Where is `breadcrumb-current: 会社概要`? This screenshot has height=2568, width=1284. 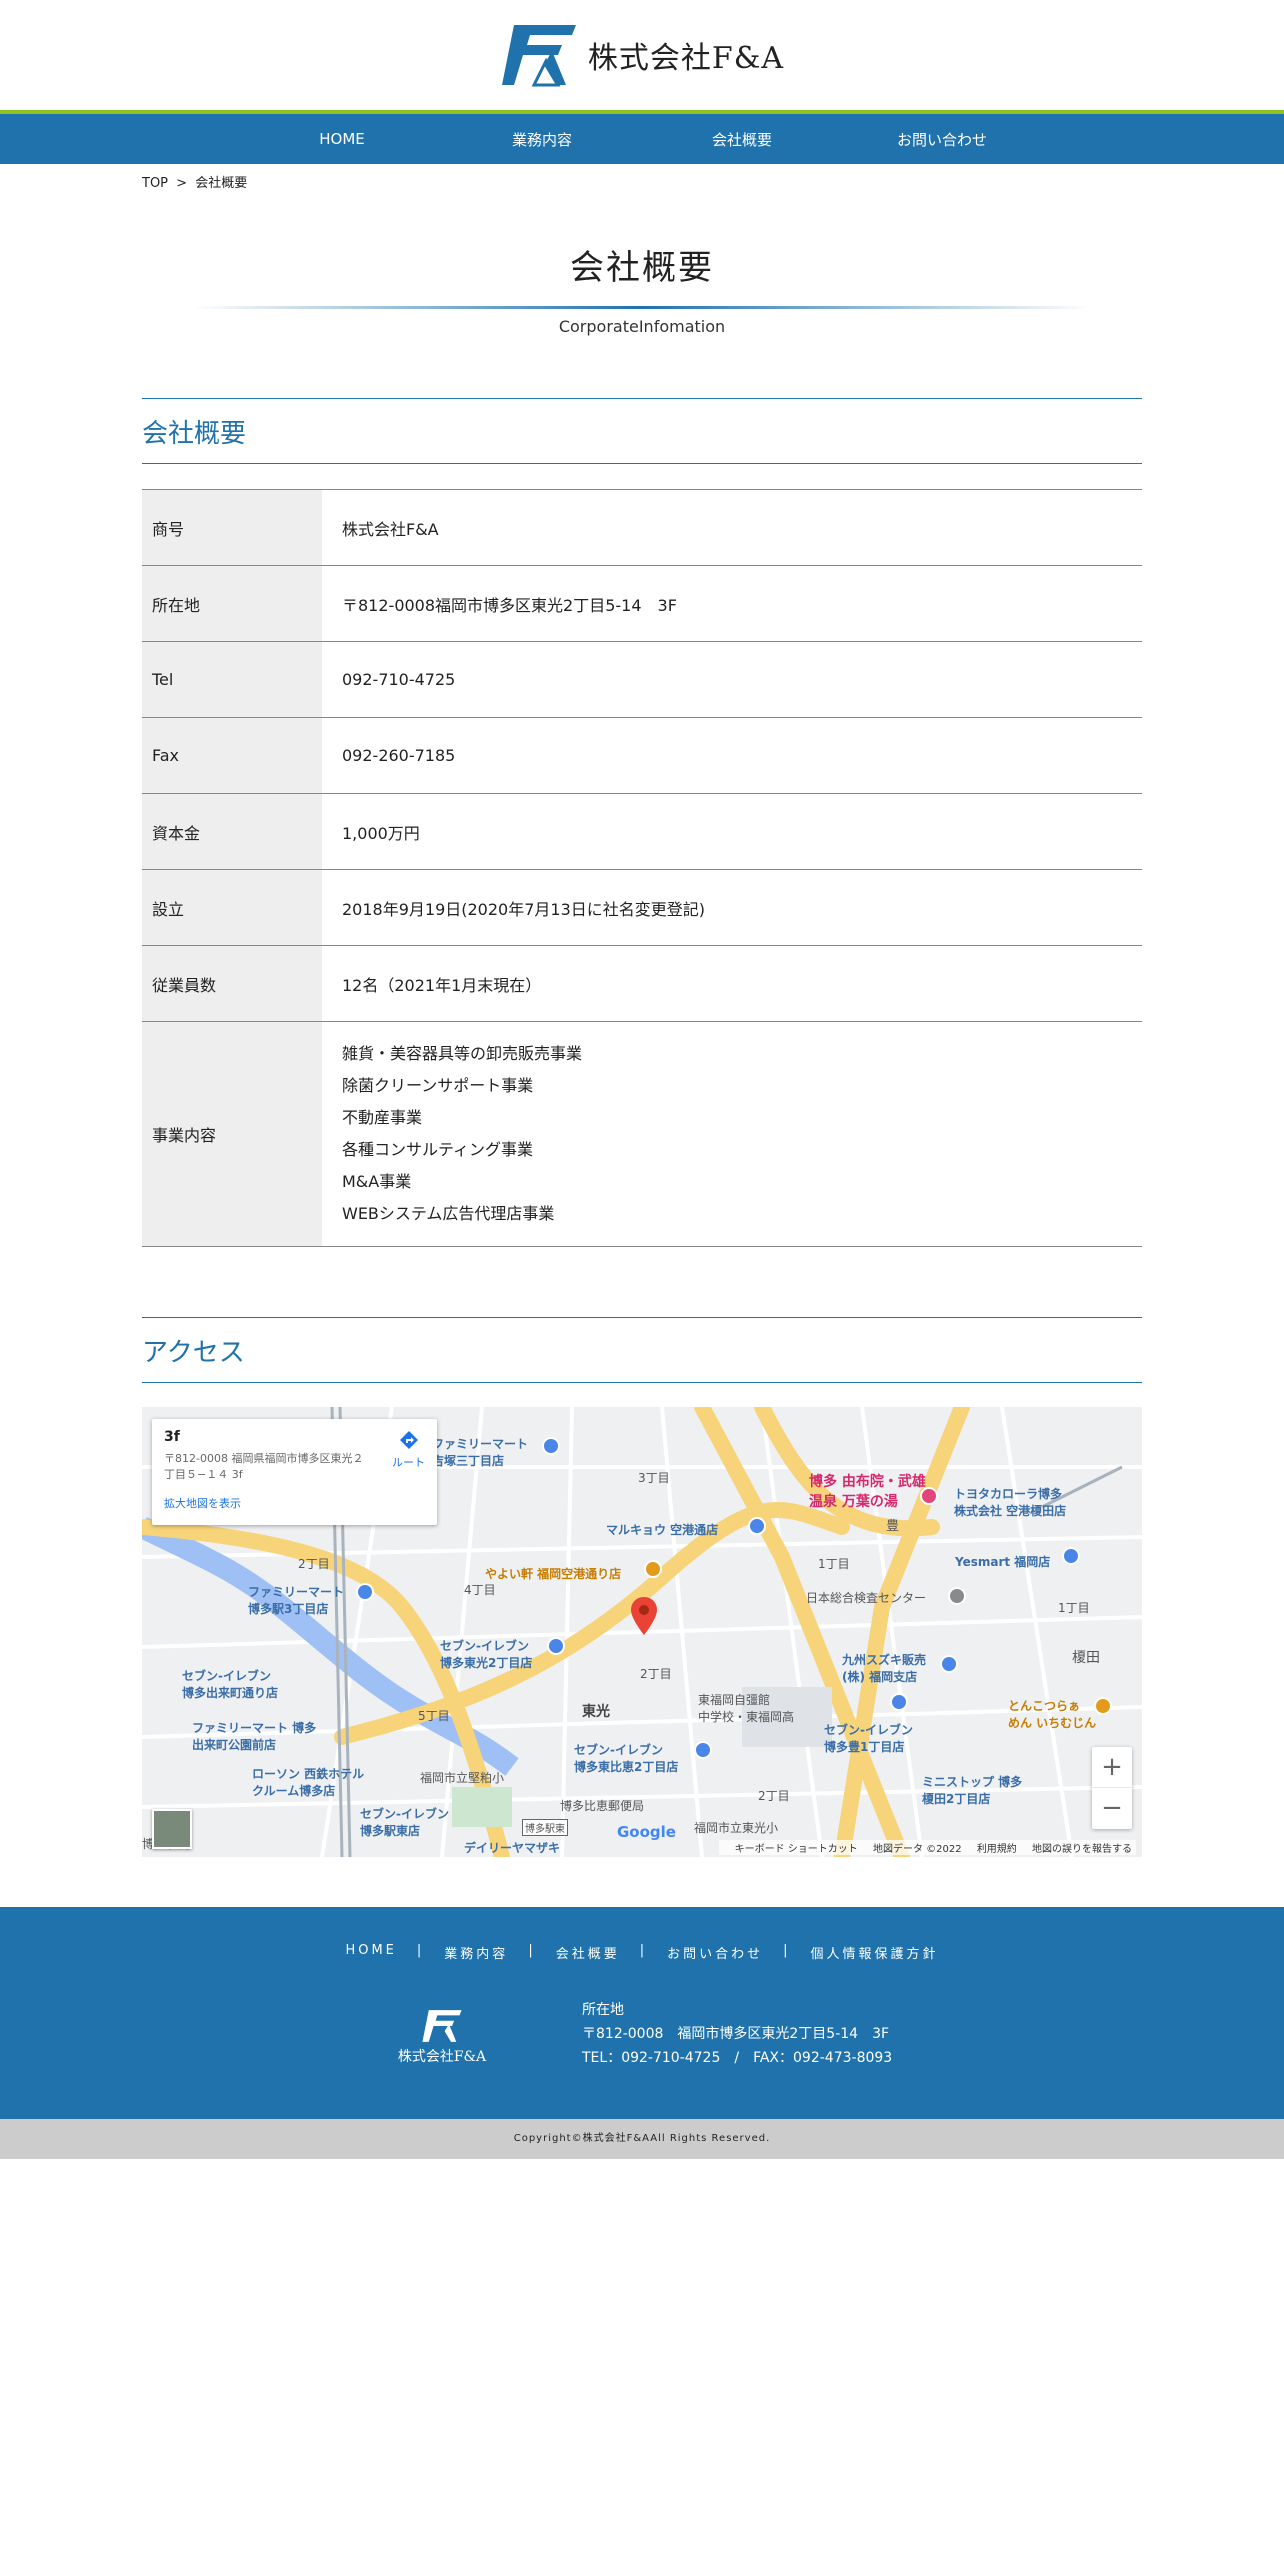 breadcrumb-current: 会社概要 is located at coordinates (221, 183).